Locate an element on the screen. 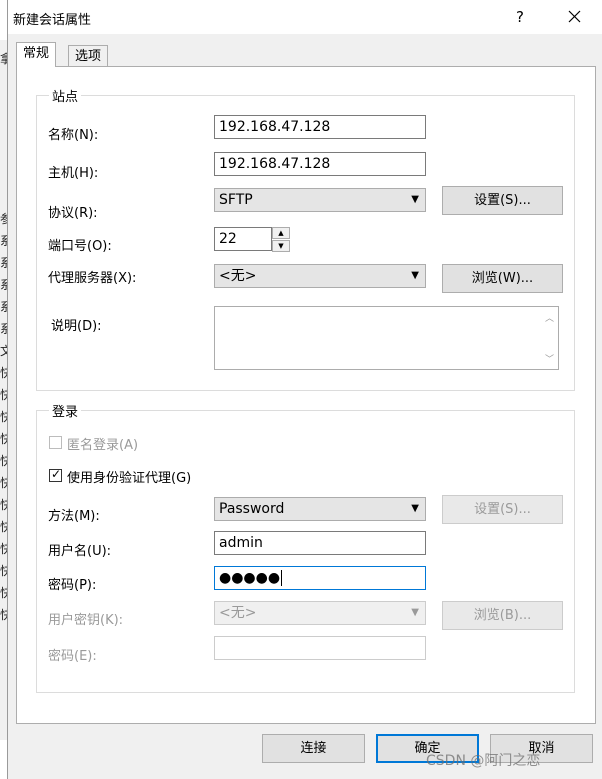  username-field is located at coordinates (320, 543).